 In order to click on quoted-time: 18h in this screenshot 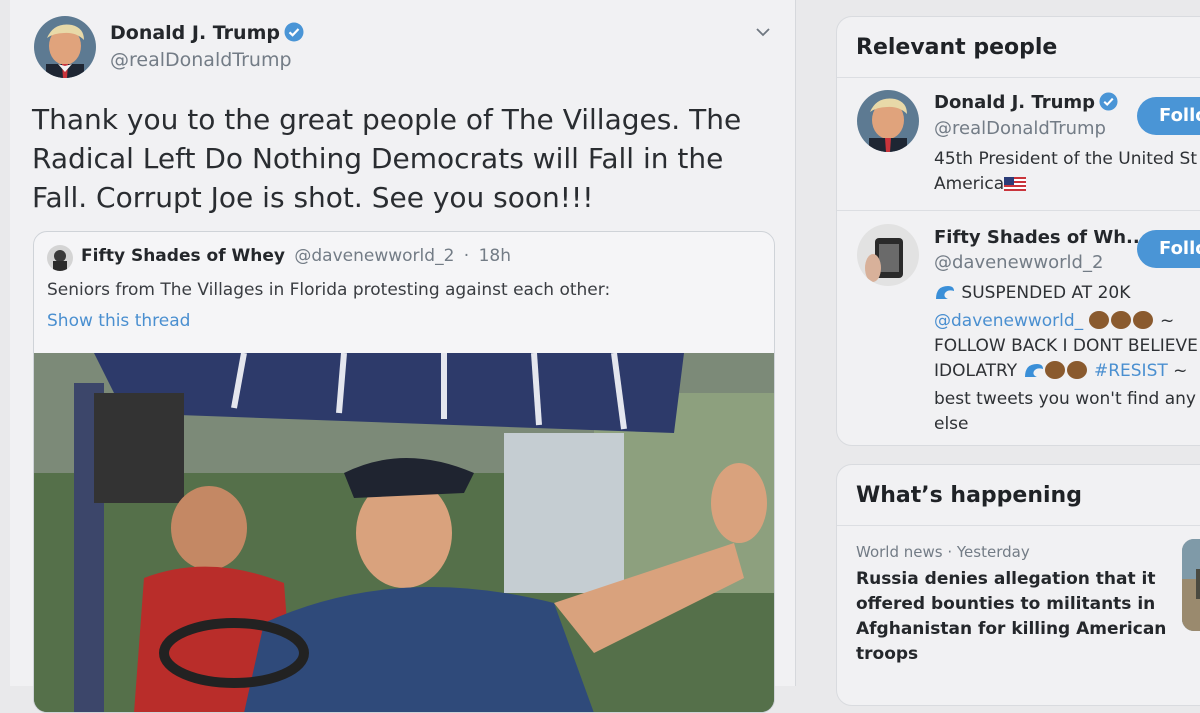, I will do `click(495, 256)`.